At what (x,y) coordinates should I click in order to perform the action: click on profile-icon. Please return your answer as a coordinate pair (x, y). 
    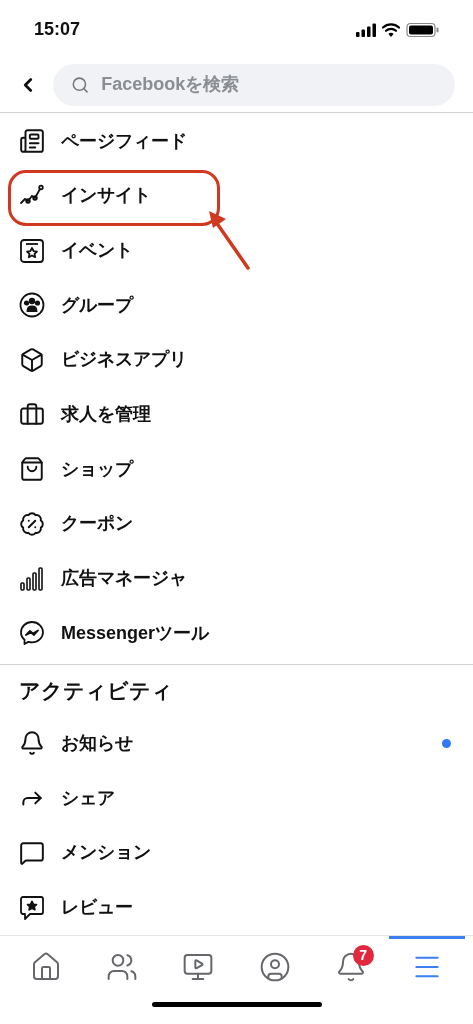
    Looking at the image, I should click on (274, 966).